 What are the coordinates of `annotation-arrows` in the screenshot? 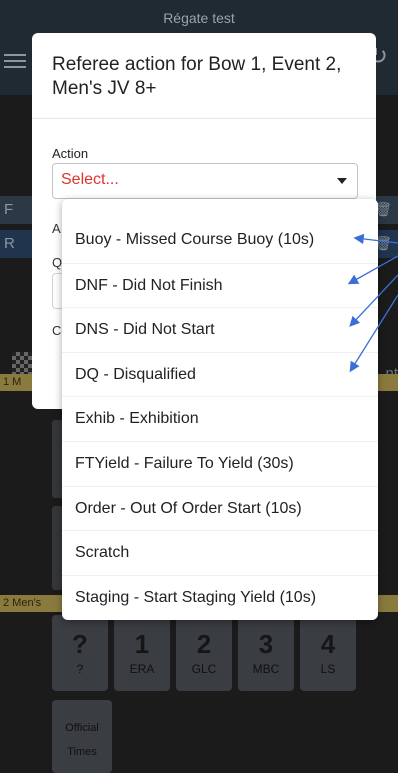 It's located at (372, 303).